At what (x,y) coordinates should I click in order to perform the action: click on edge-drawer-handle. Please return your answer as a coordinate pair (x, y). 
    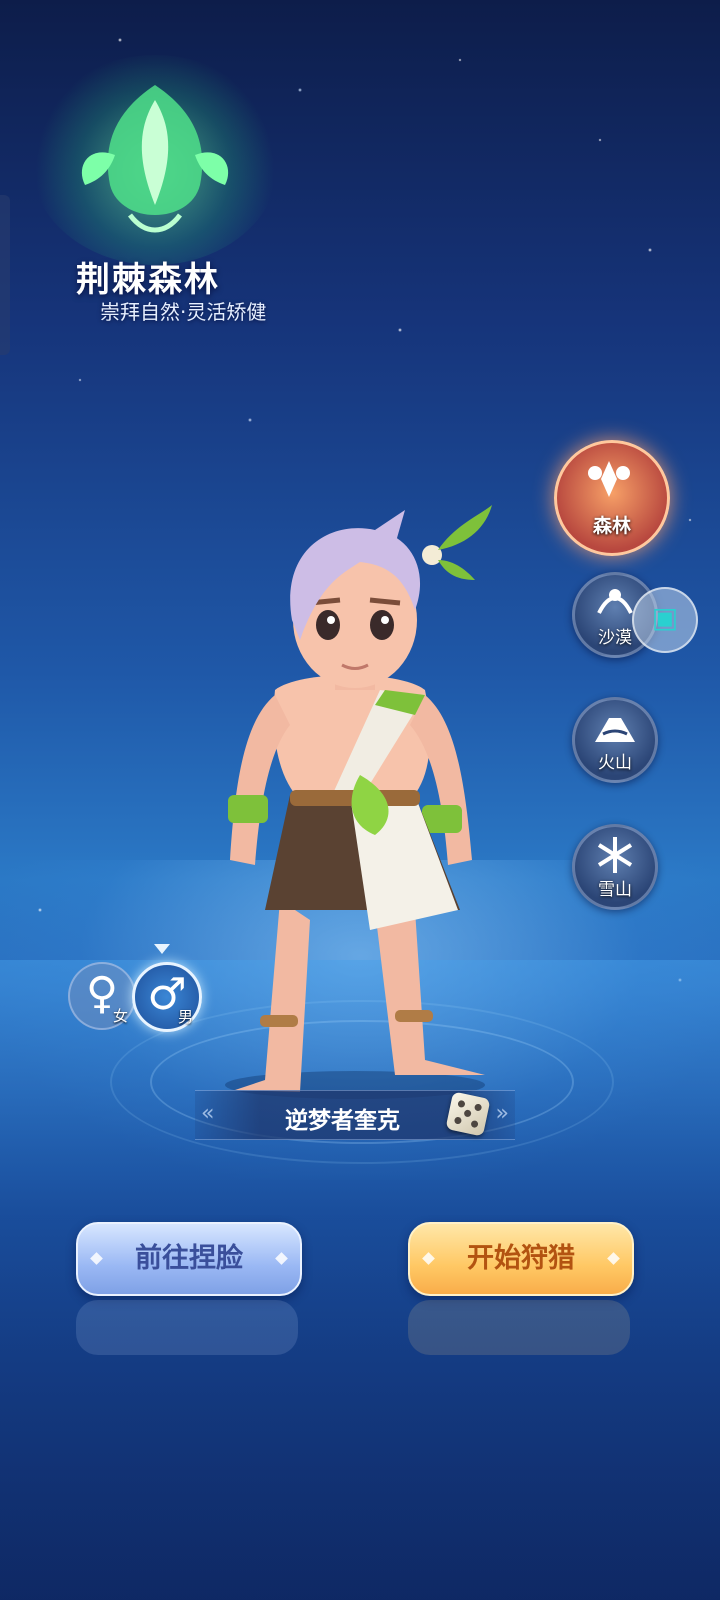
    Looking at the image, I should click on (5, 275).